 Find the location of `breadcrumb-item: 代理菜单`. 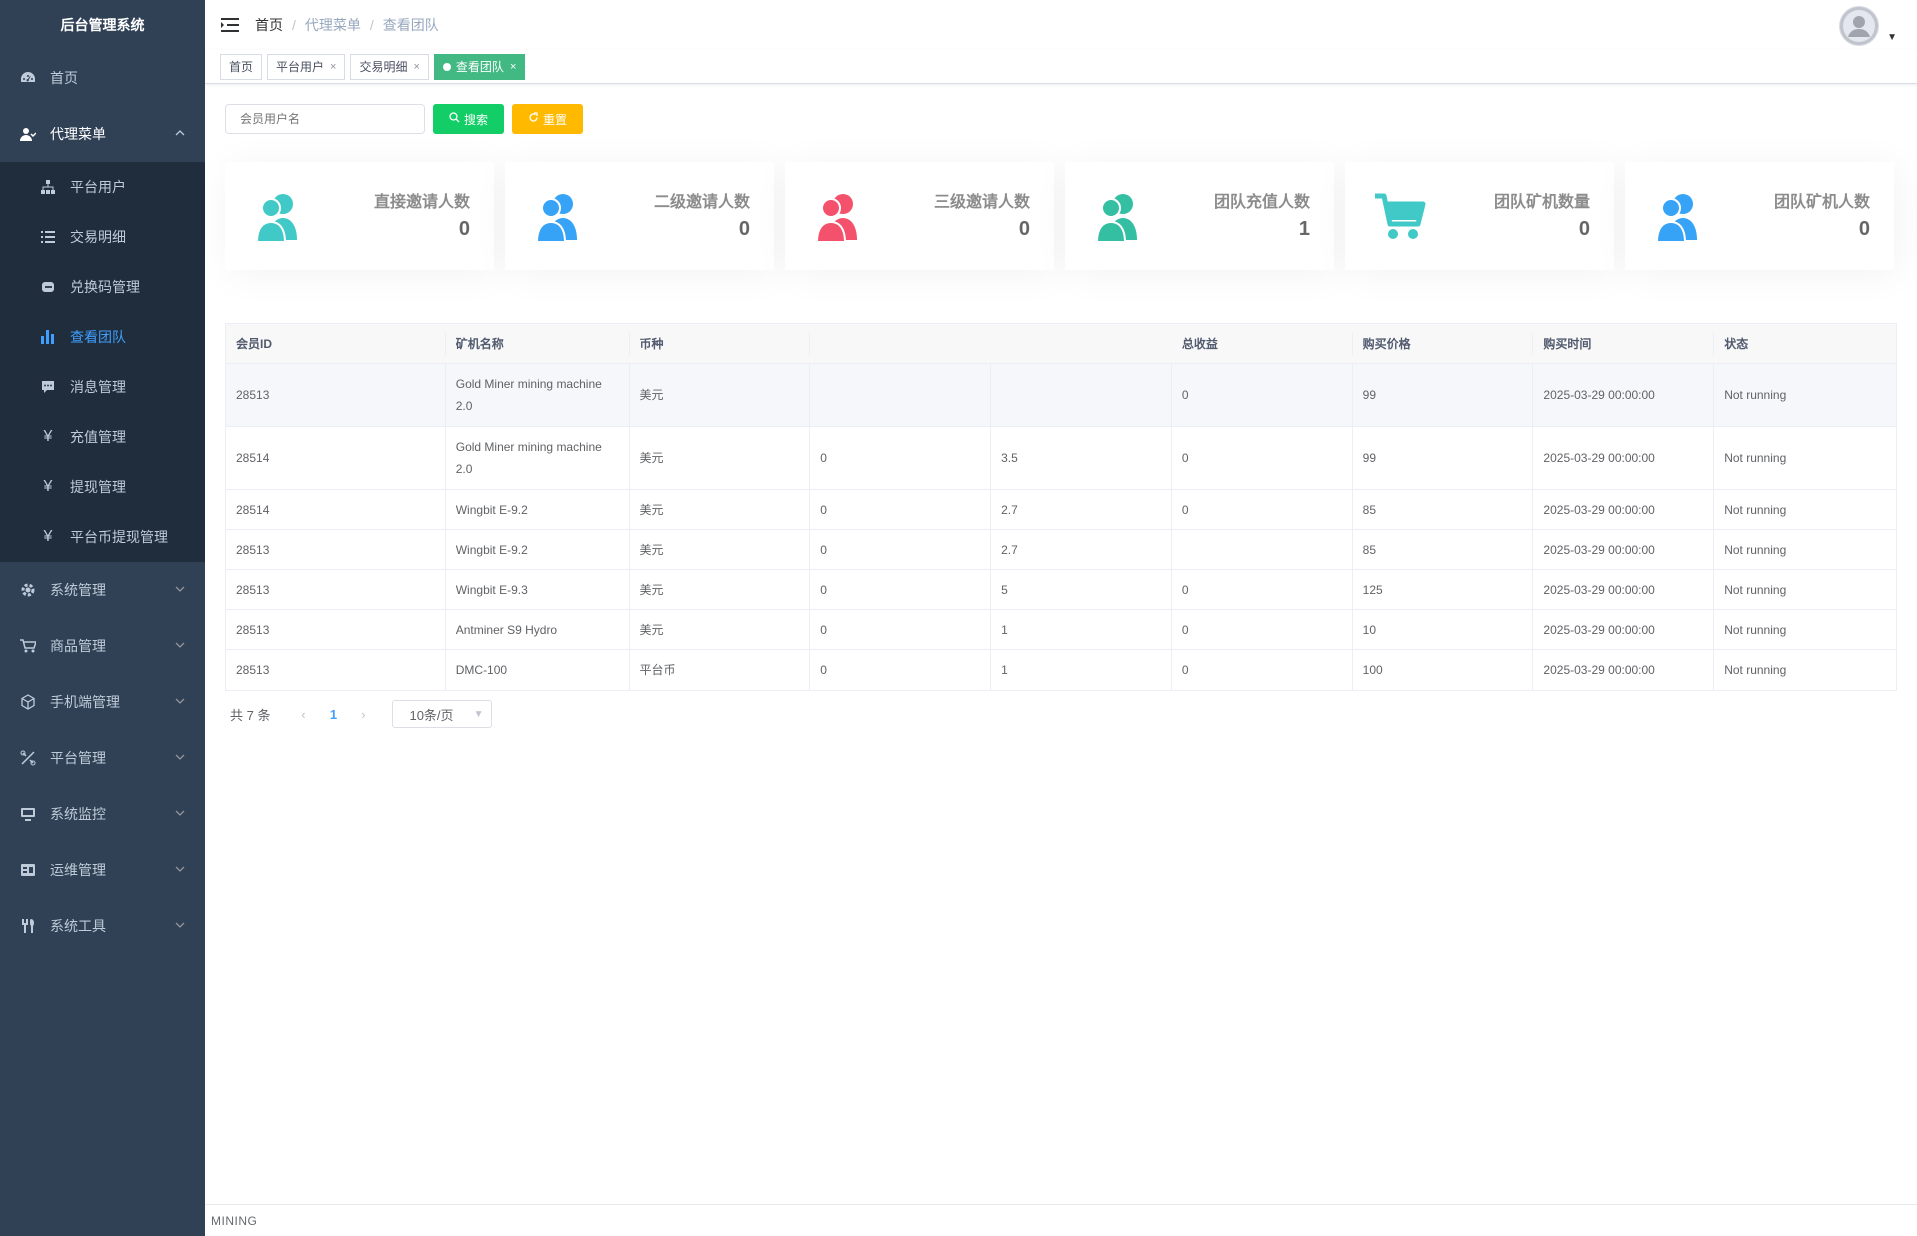

breadcrumb-item: 代理菜单 is located at coordinates (332, 25).